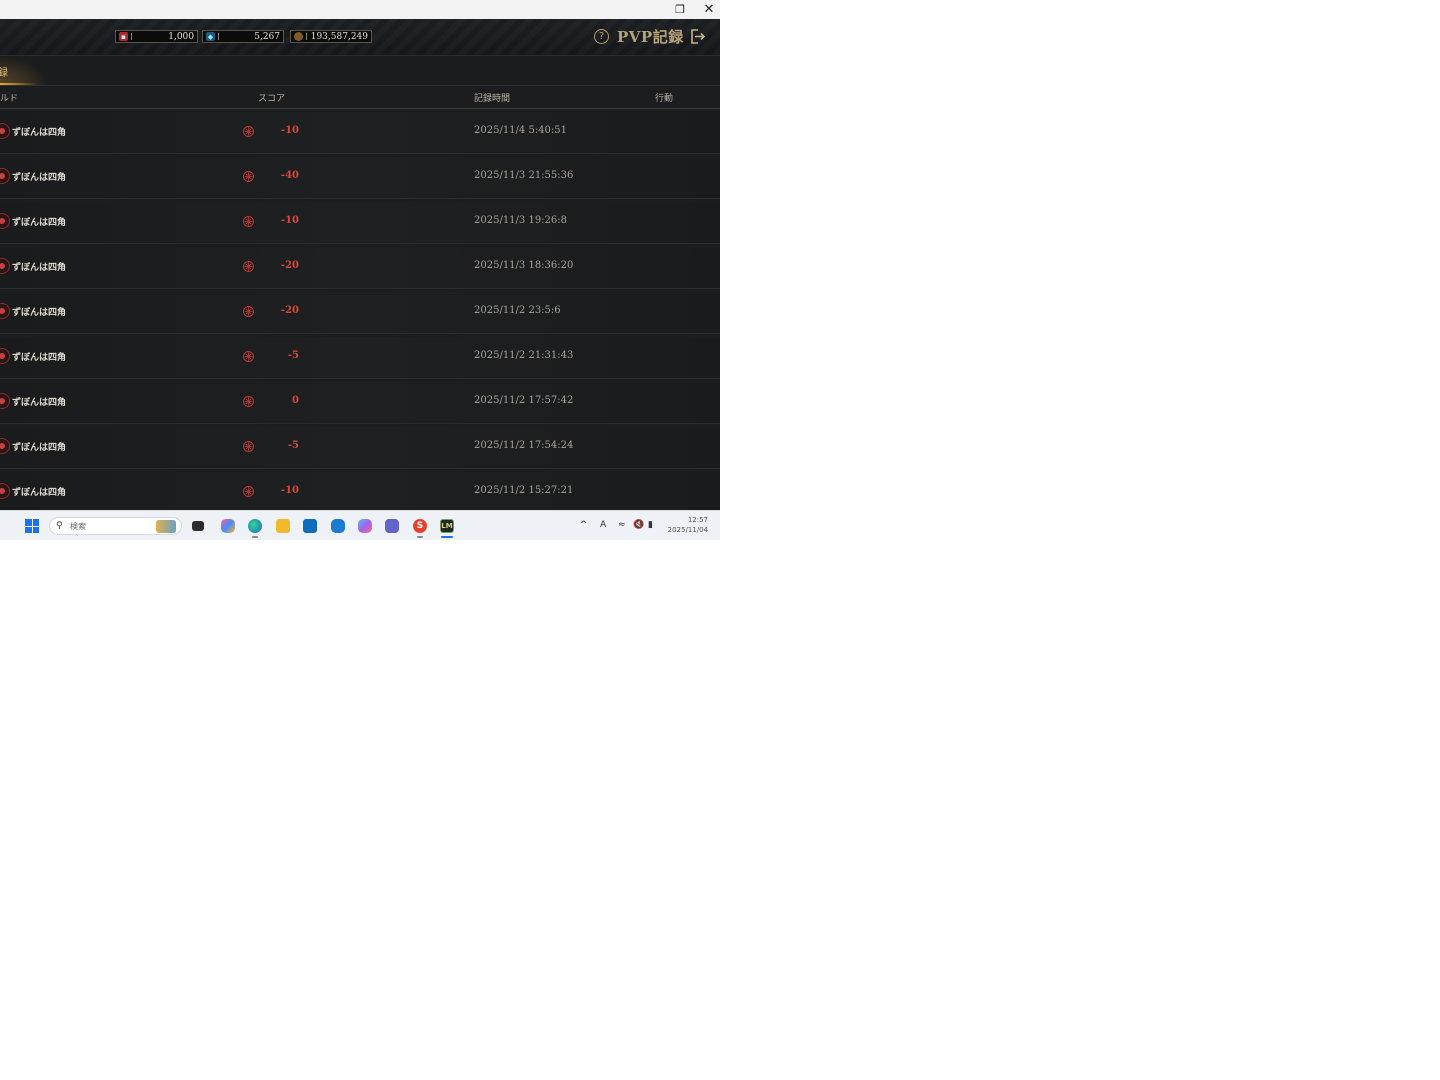  I want to click on record-time: 2025/11/3 19:26:8, so click(521, 220).